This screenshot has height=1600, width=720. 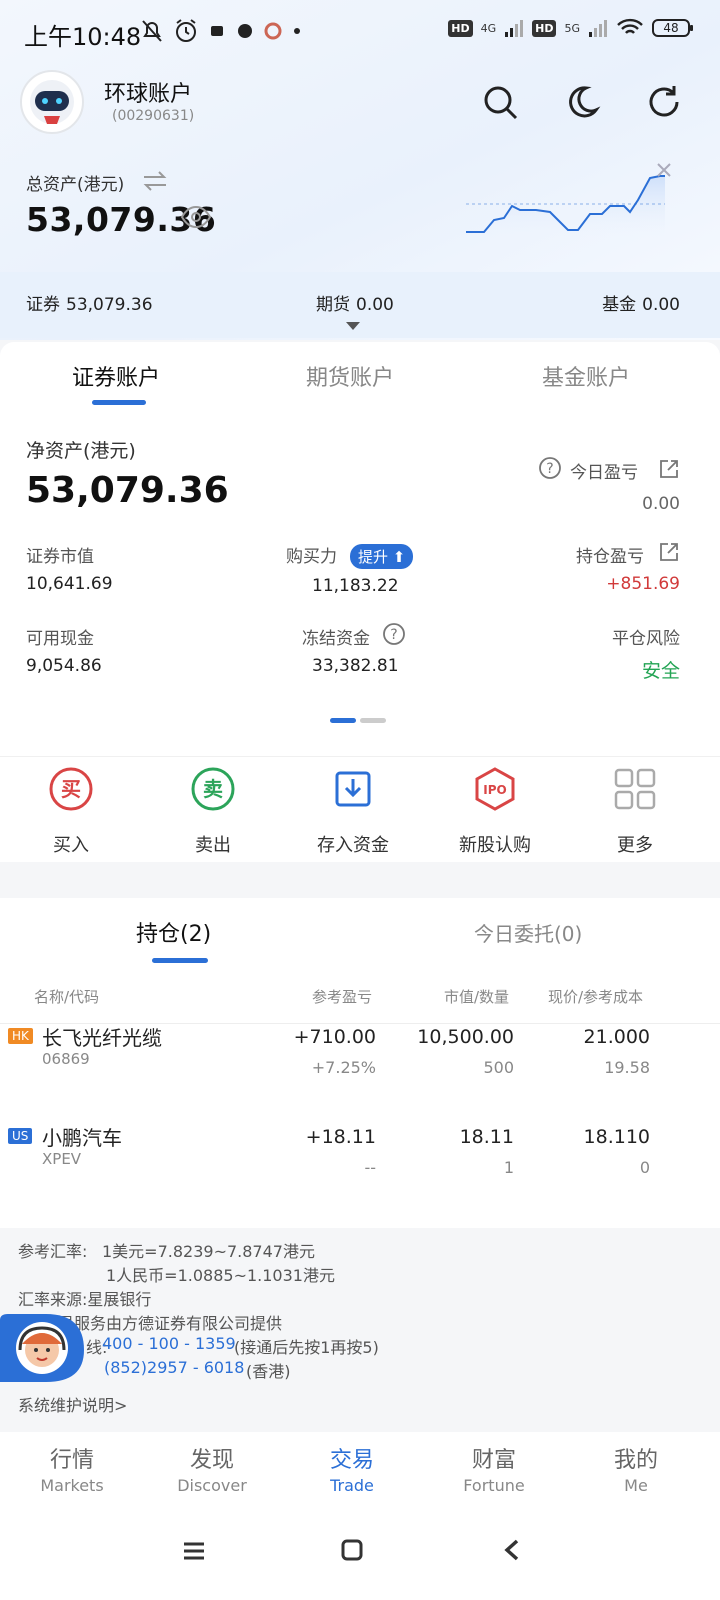 I want to click on asset-trend-sparkline, so click(x=570, y=200).